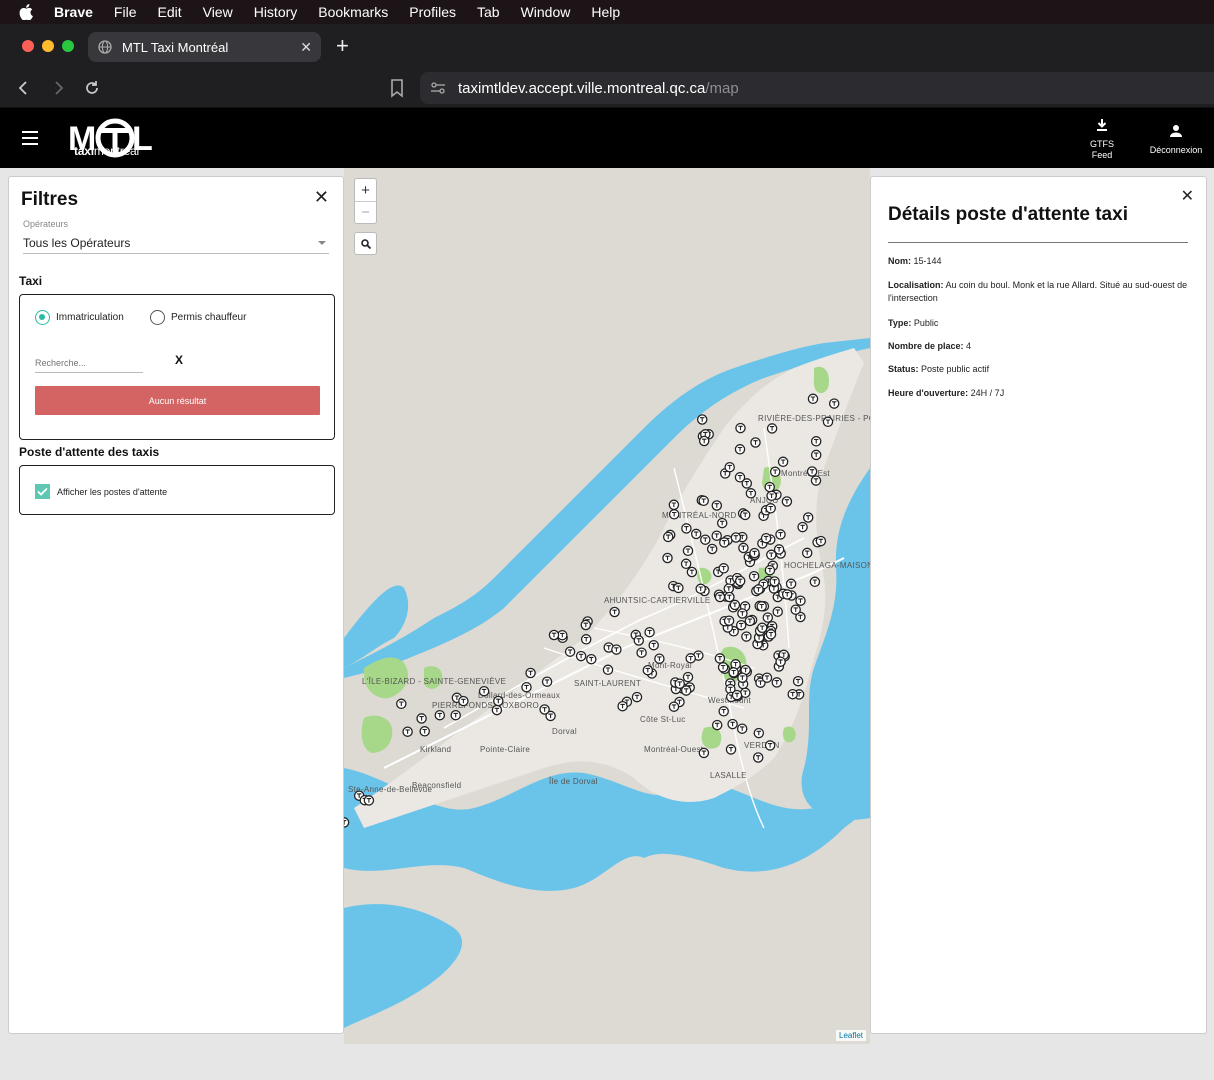 This screenshot has height=1080, width=1214. What do you see at coordinates (89, 363) in the screenshot?
I see `taxi-search-input` at bounding box center [89, 363].